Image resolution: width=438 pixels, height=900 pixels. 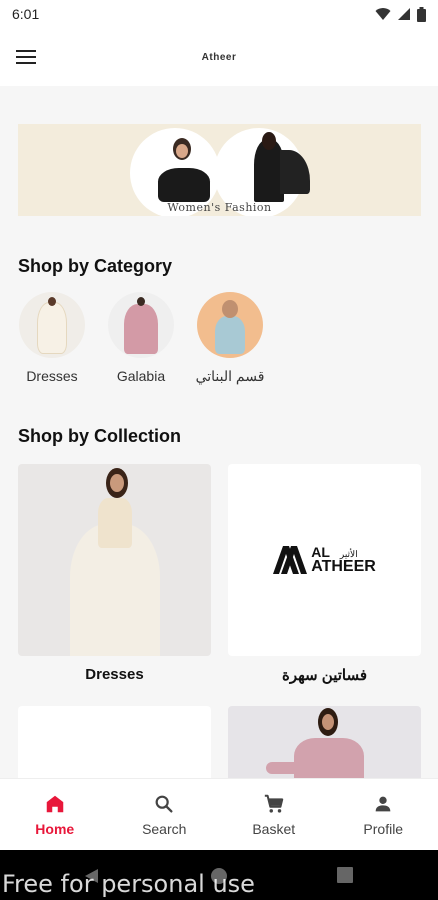 I want to click on category-section-title: Shop by Category, so click(x=95, y=266).